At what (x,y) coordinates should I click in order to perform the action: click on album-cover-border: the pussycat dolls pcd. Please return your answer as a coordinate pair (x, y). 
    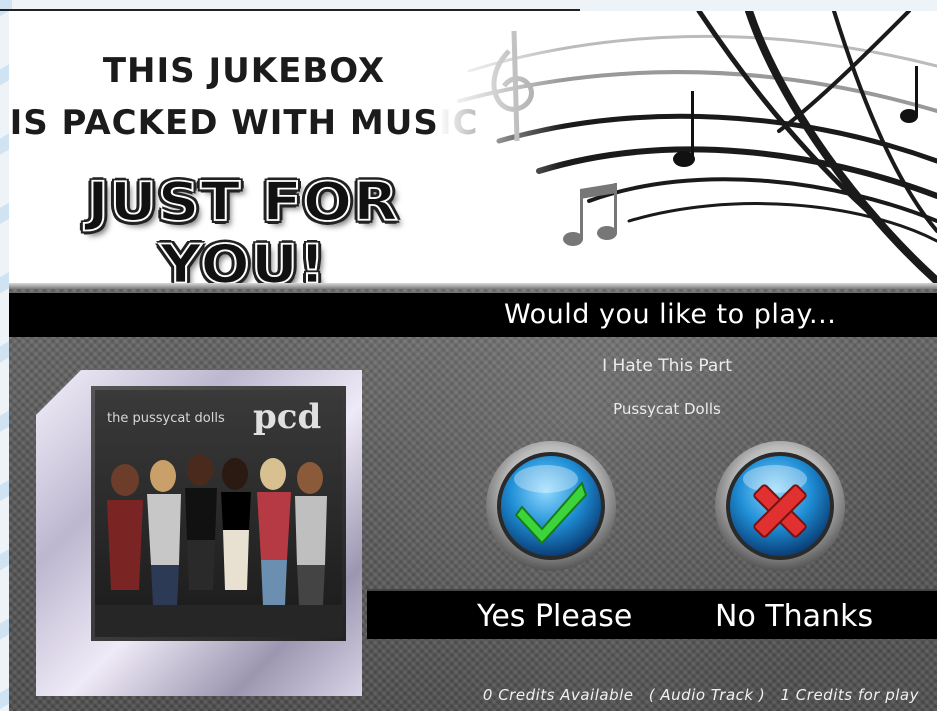
    Looking at the image, I should click on (218, 513).